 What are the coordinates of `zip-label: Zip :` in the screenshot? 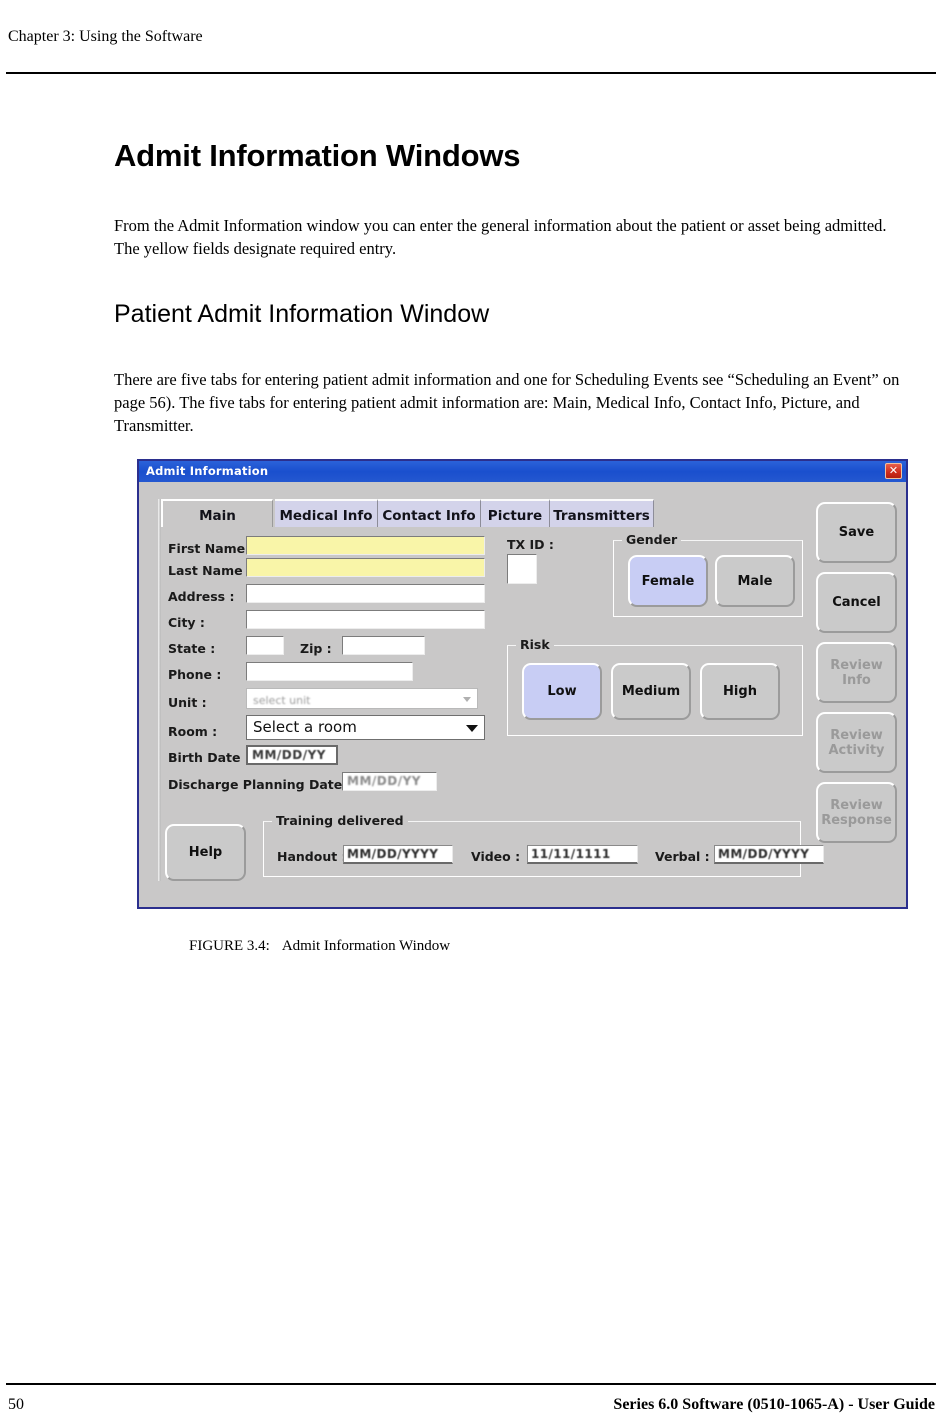 It's located at (316, 648).